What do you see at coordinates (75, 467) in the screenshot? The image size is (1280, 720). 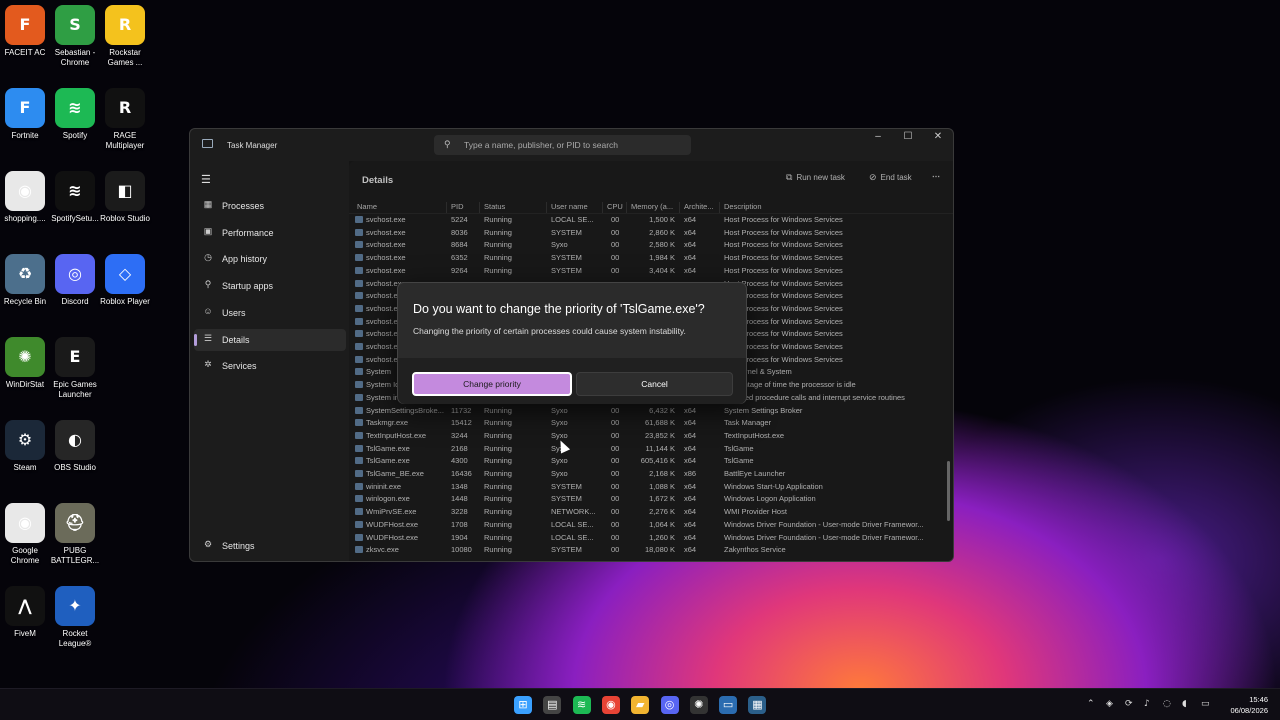 I see `desktop-shortcut-label: OBS Studio` at bounding box center [75, 467].